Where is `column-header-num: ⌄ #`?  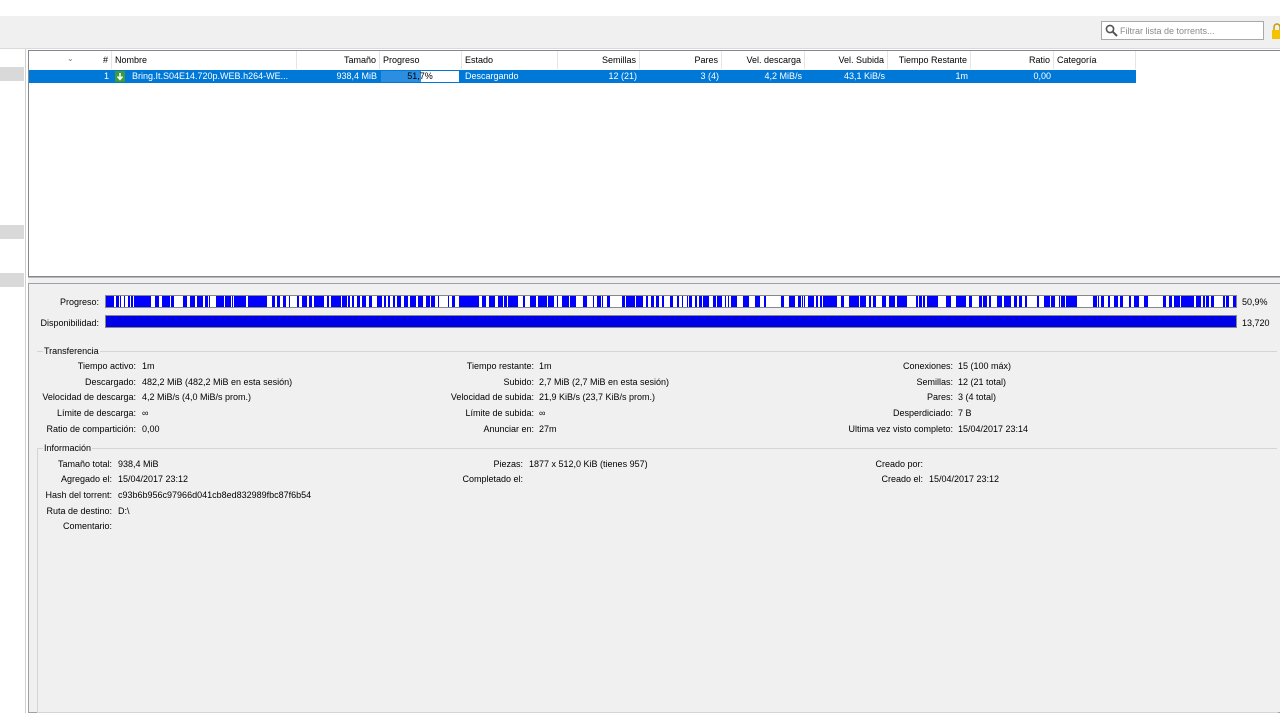
column-header-num: ⌄ # is located at coordinates (70, 60).